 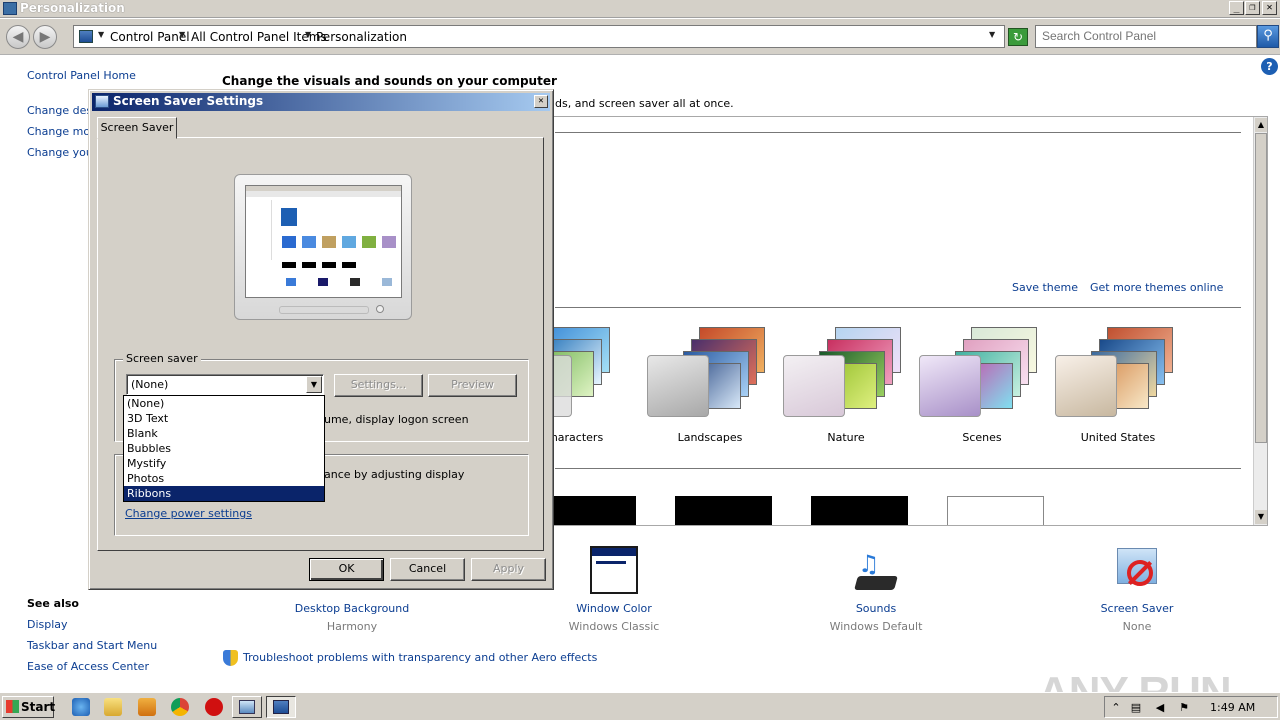 I want to click on theme-united-states: United States, so click(x=1118, y=387).